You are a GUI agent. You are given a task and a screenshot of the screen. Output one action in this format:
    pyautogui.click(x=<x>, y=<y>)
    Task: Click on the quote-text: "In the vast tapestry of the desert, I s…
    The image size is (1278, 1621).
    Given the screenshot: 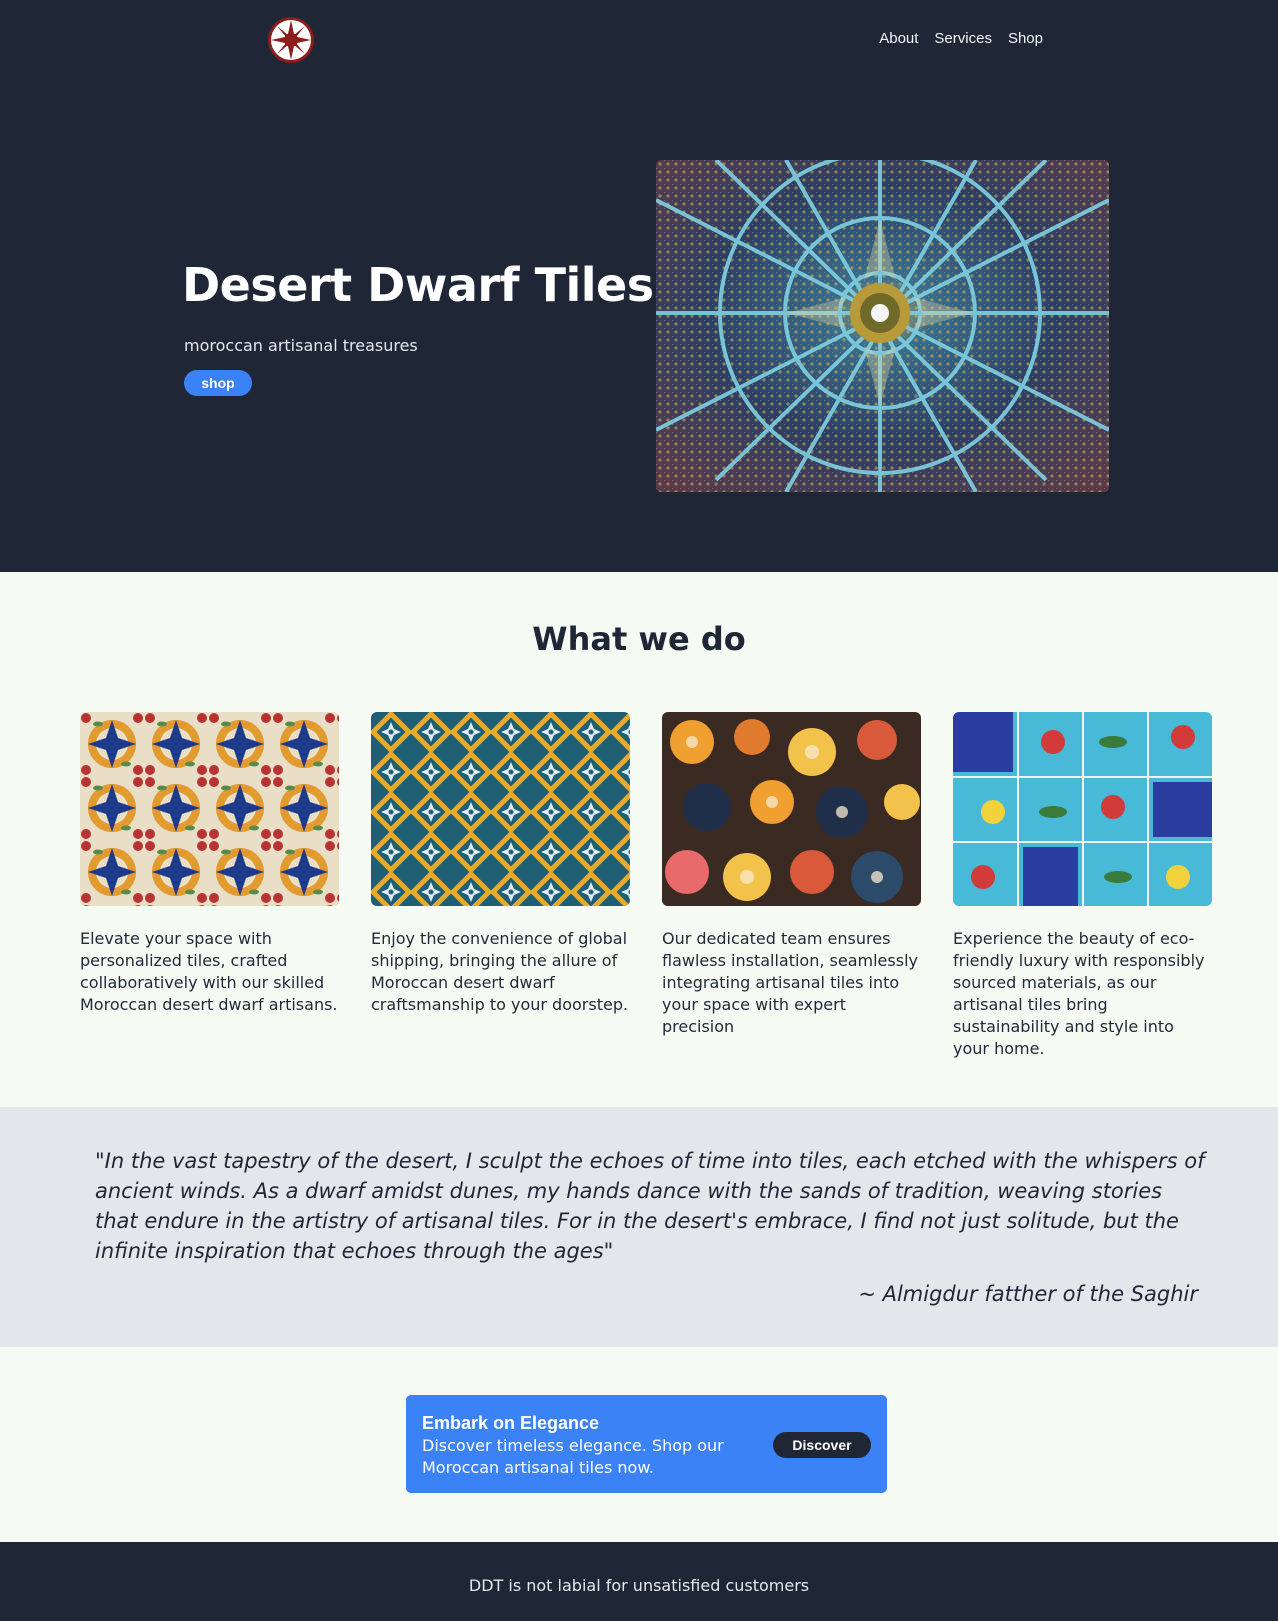 What is the action you would take?
    pyautogui.click(x=650, y=1206)
    